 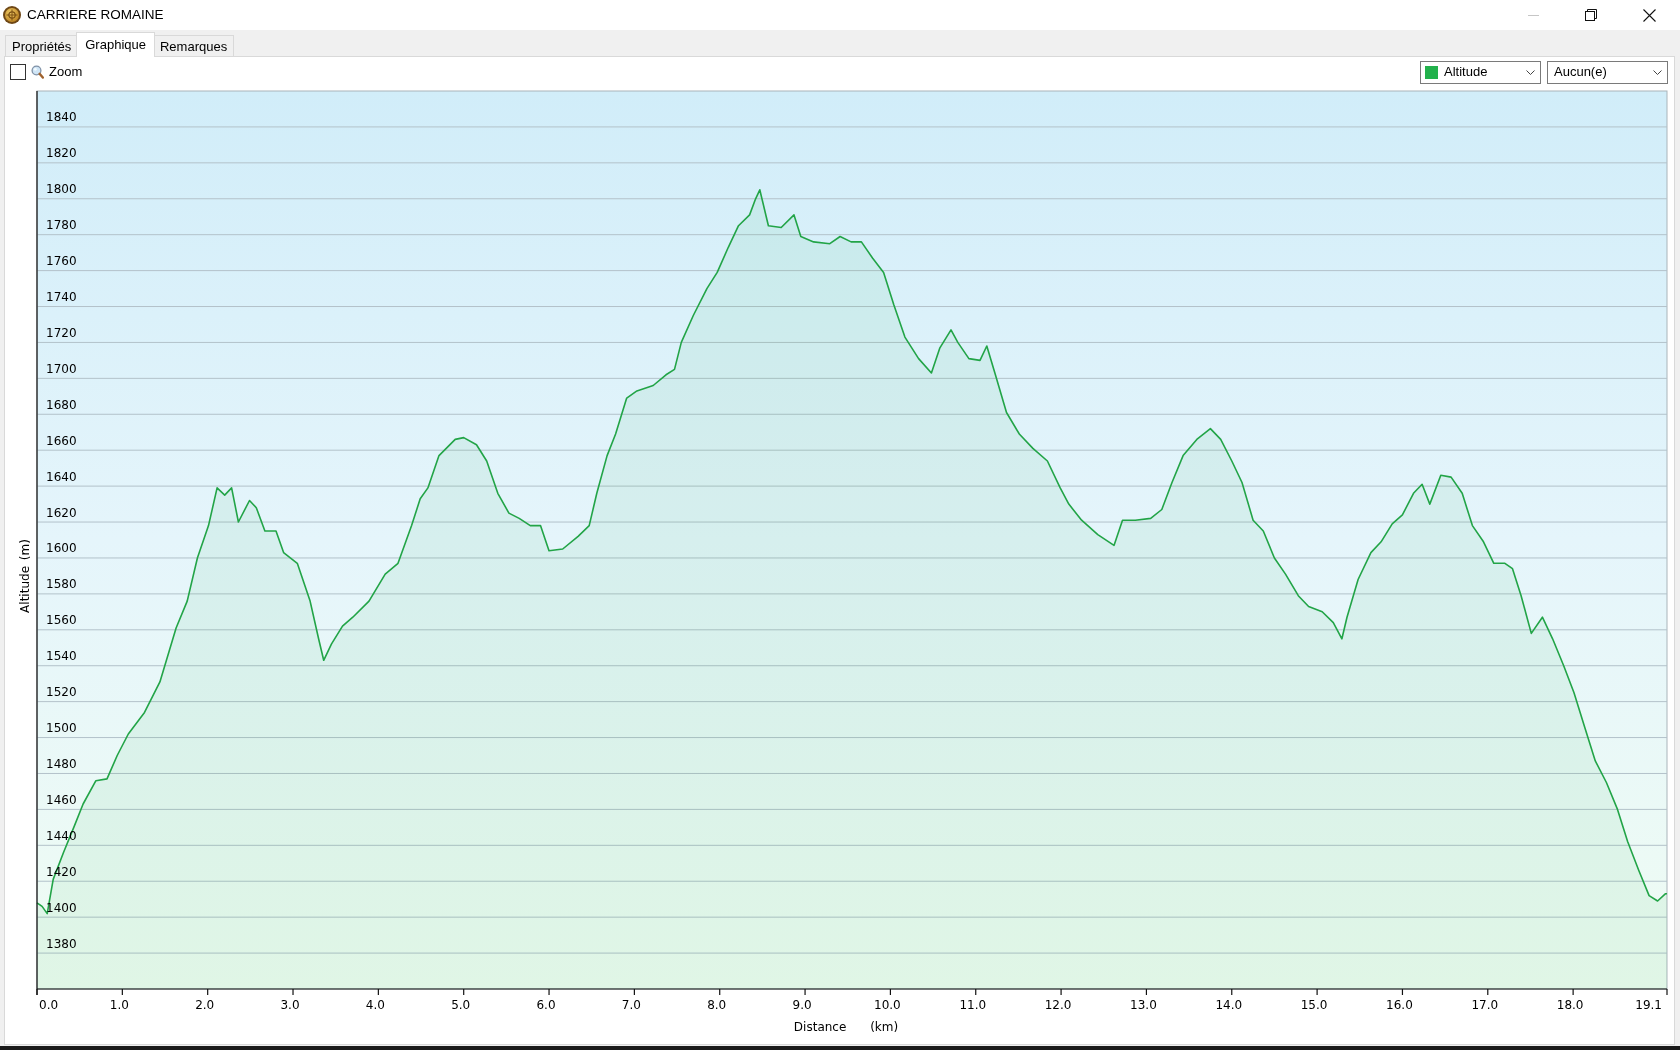 I want to click on x-tick-label: 9.0, so click(x=802, y=1005).